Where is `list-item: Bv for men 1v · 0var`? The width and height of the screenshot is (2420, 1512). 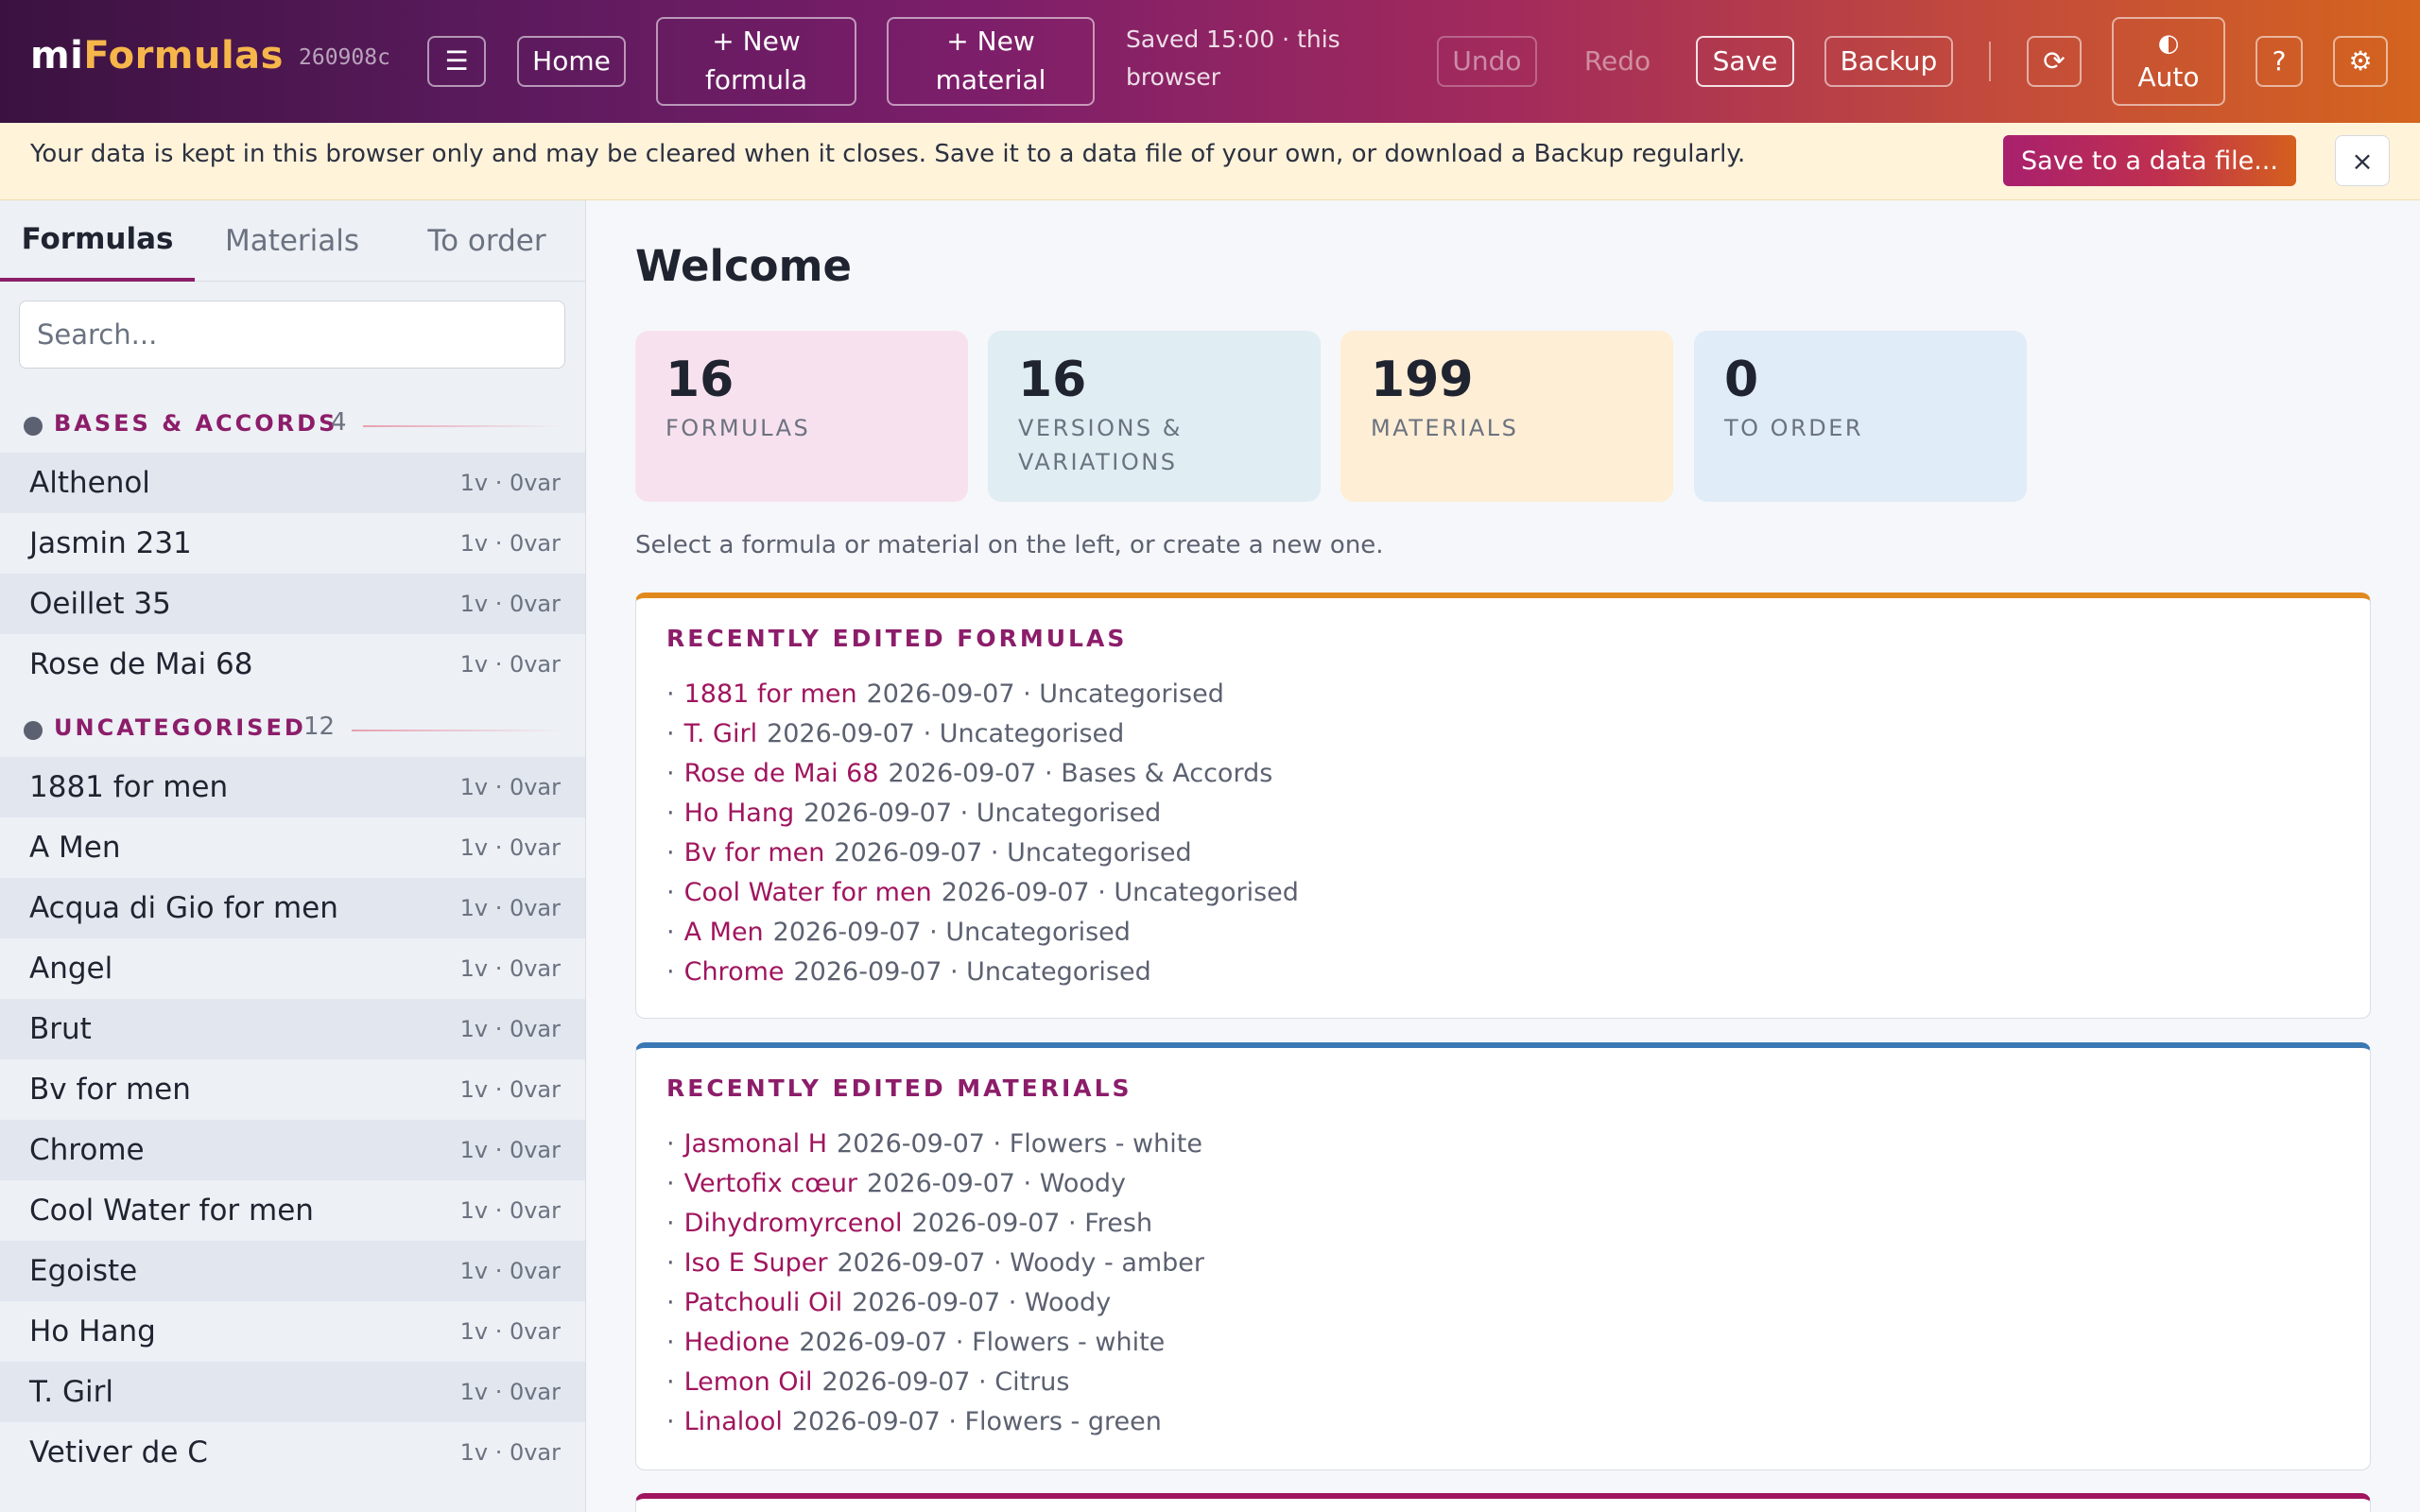
list-item: Bv for men 1v · 0var is located at coordinates (293, 1089).